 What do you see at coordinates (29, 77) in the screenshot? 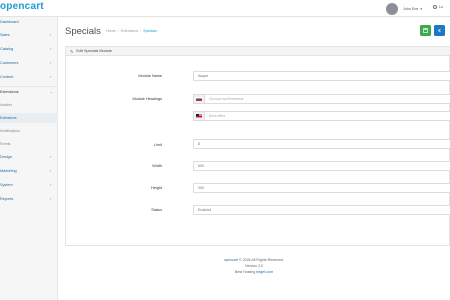
I see `sidebar-item-content: Content ›` at bounding box center [29, 77].